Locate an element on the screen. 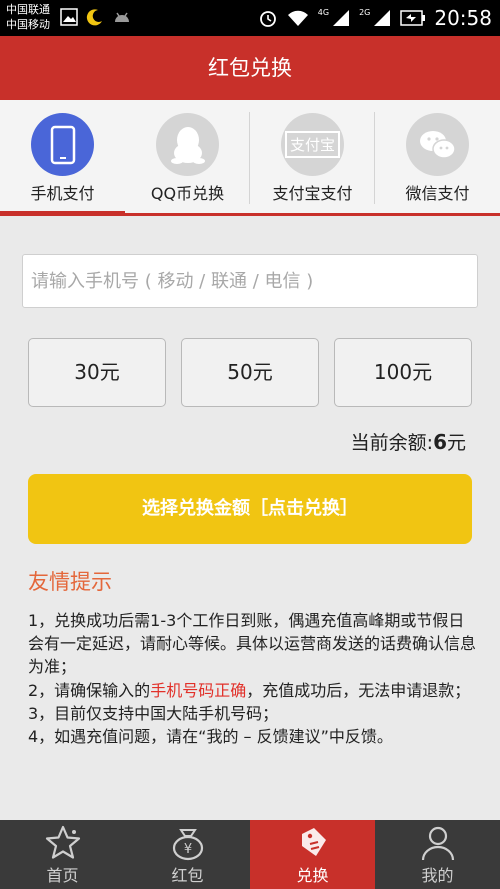 Image resolution: width=500 pixels, height=889 pixels. tab-alipay: 支付宝 支付宝支付 is located at coordinates (312, 158).